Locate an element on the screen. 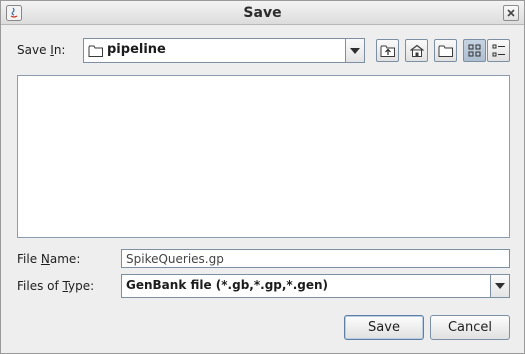  new-folder-icon is located at coordinates (445, 51).